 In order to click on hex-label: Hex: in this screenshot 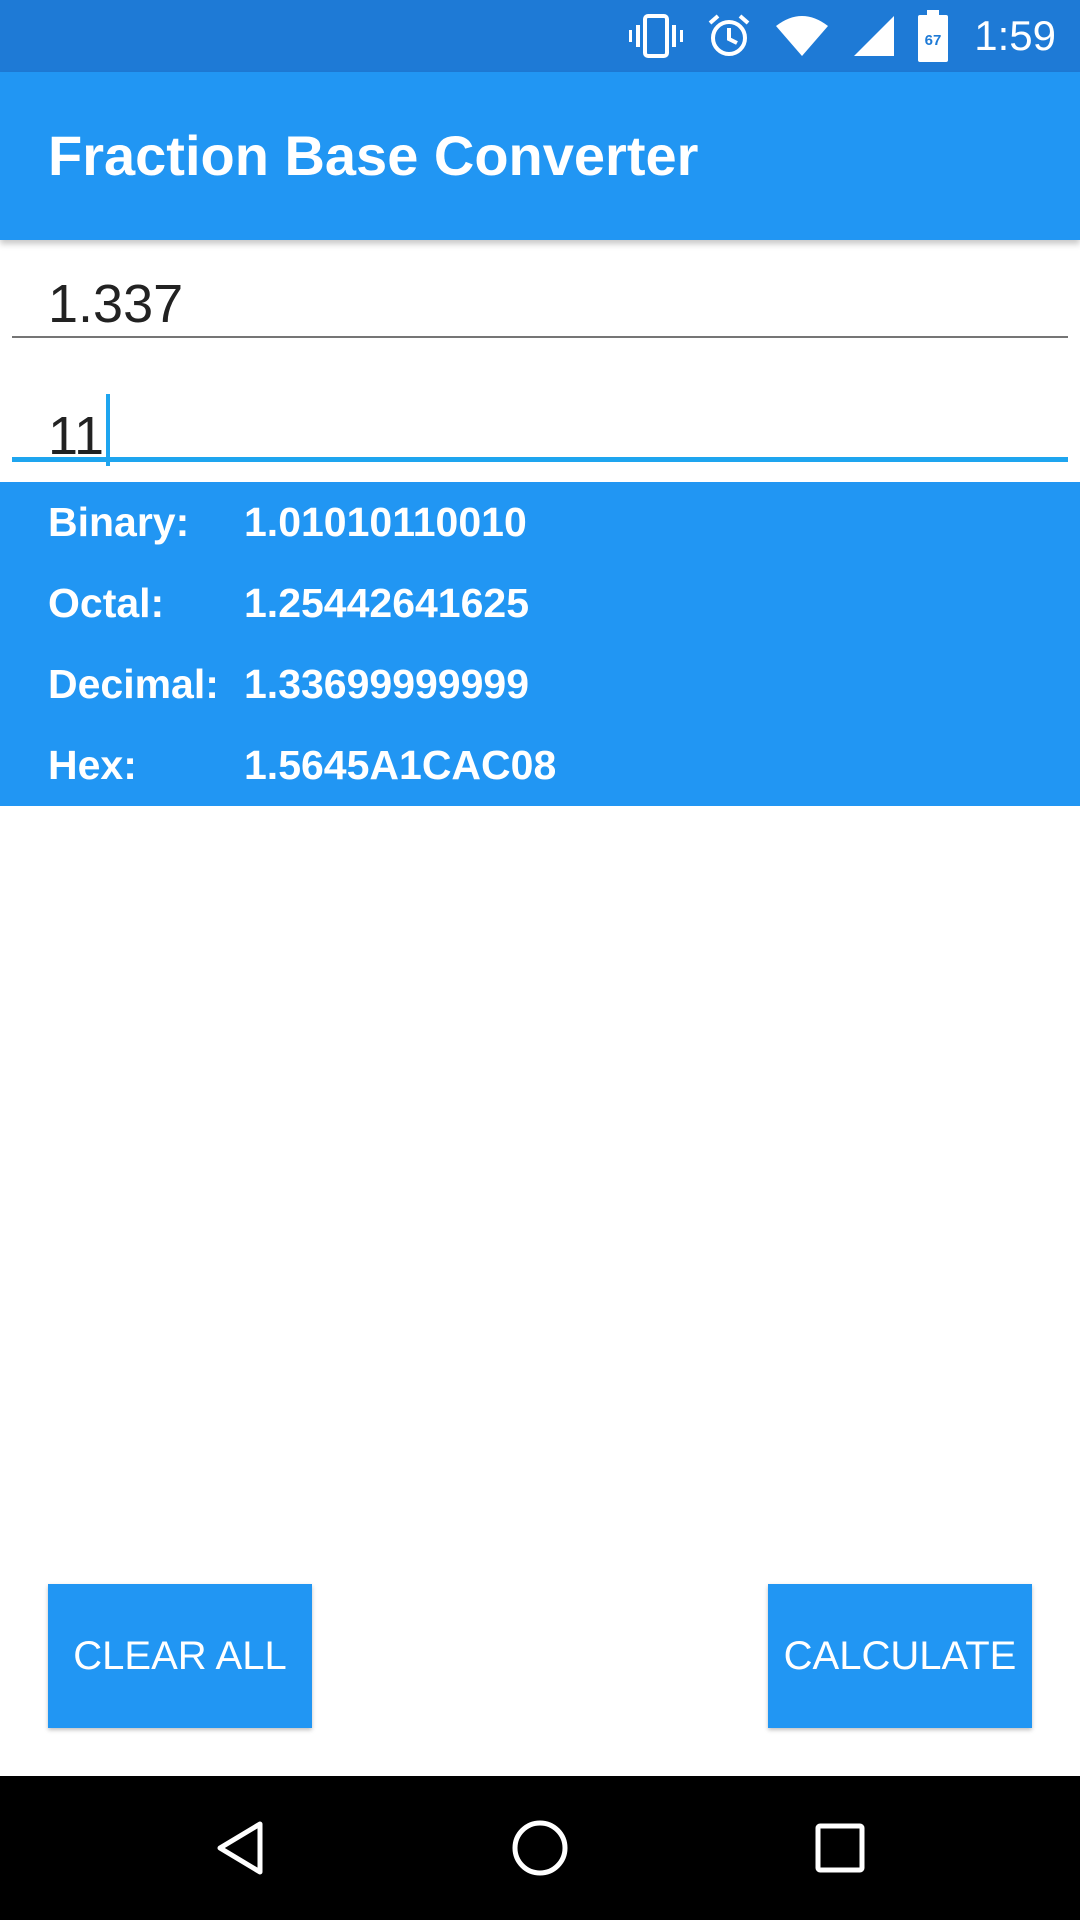, I will do `click(92, 765)`.